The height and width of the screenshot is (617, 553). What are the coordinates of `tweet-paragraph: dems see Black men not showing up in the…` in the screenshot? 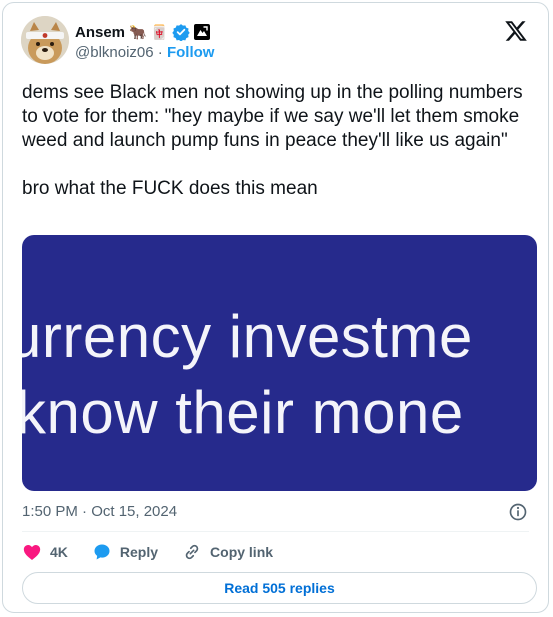 It's located at (272, 116).